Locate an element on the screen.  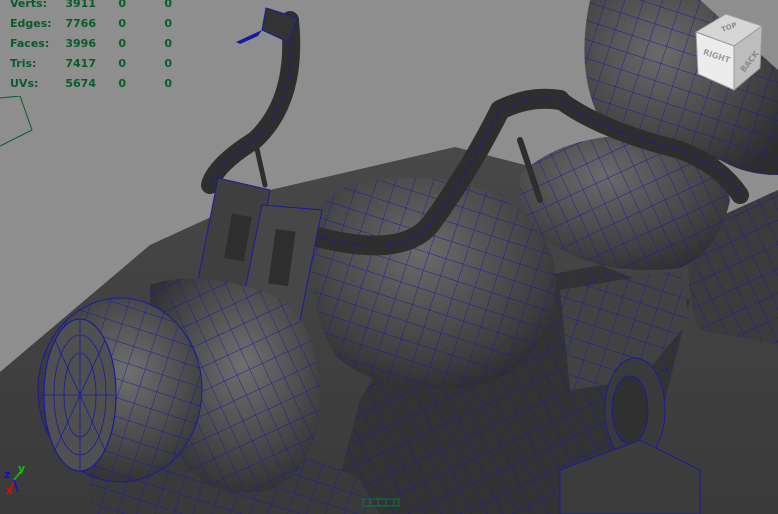
hud-label: UVs: is located at coordinates (24, 83).